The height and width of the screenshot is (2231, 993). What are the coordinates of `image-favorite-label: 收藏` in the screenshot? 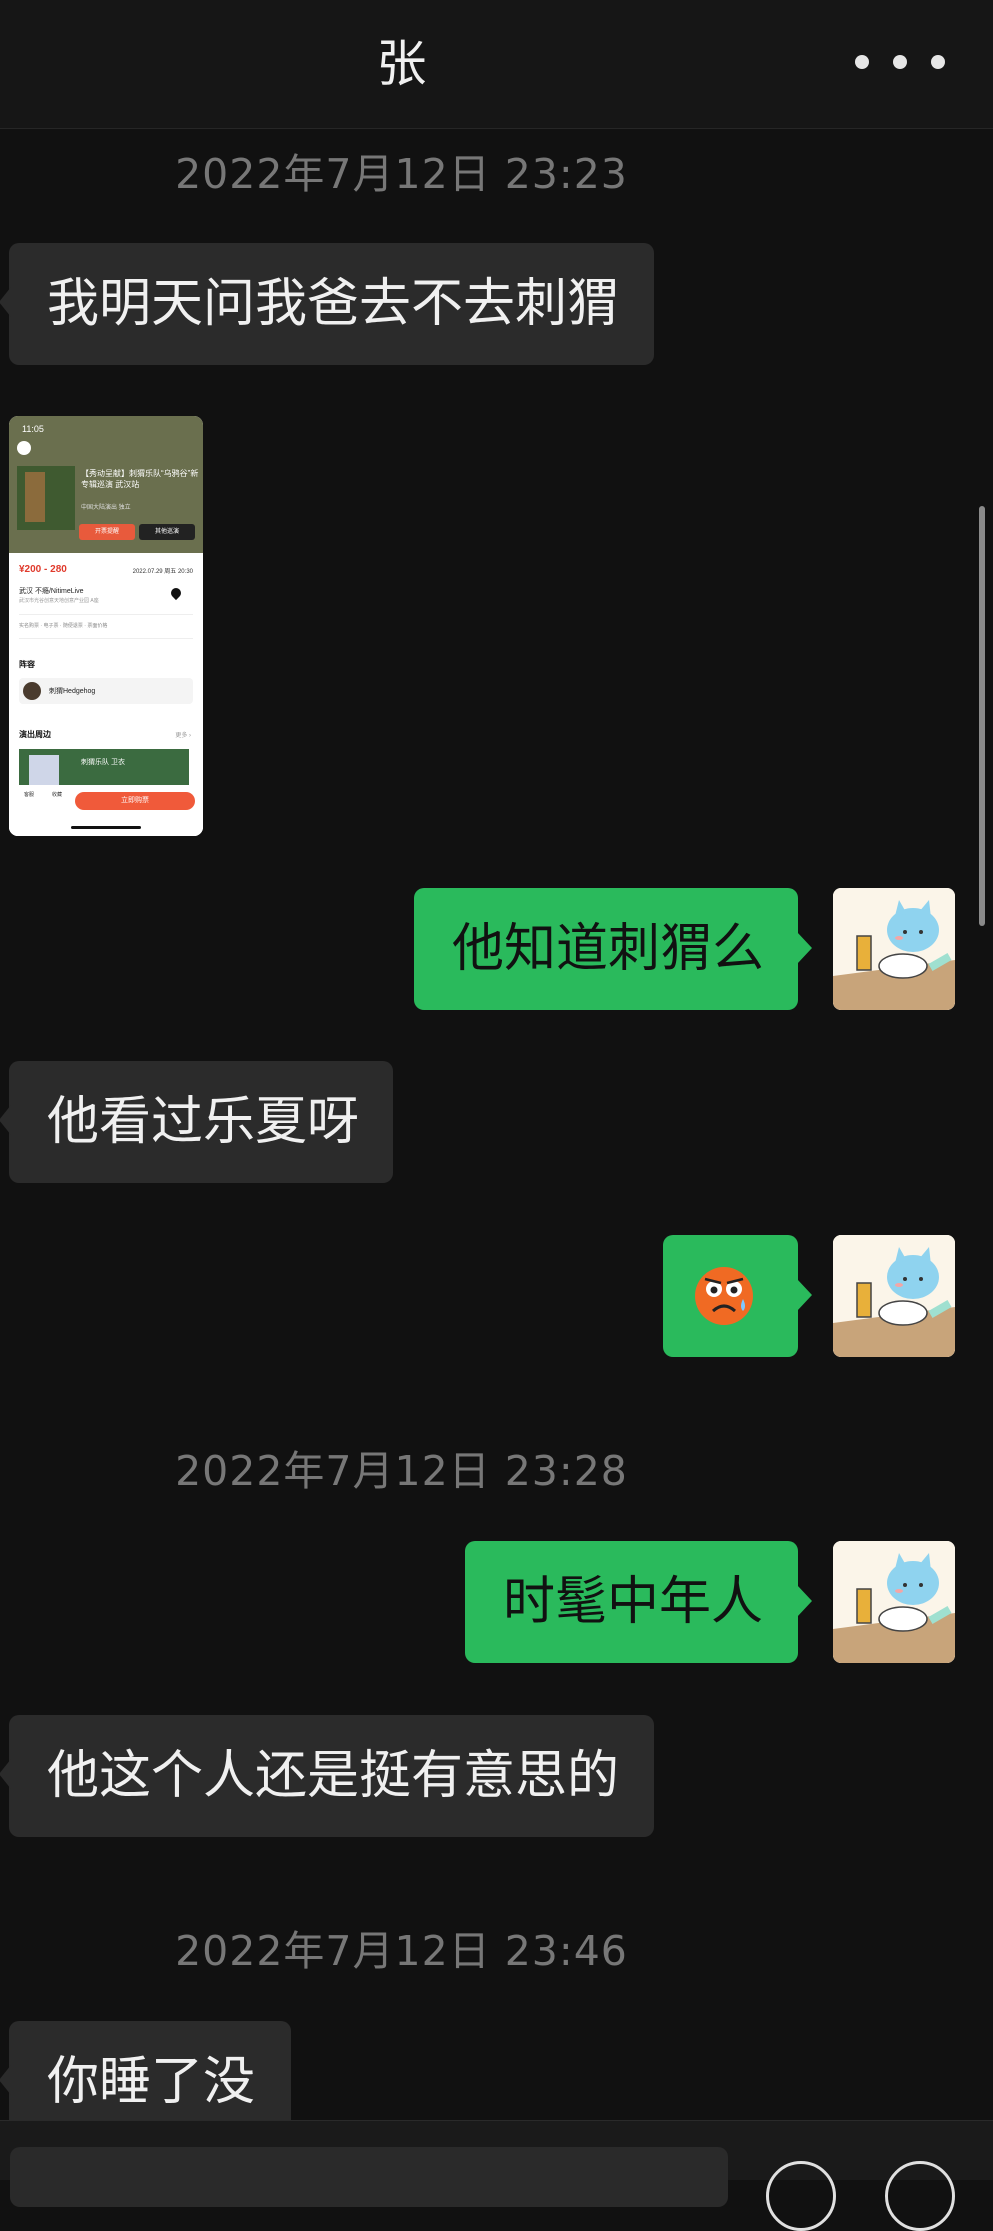 It's located at (56, 795).